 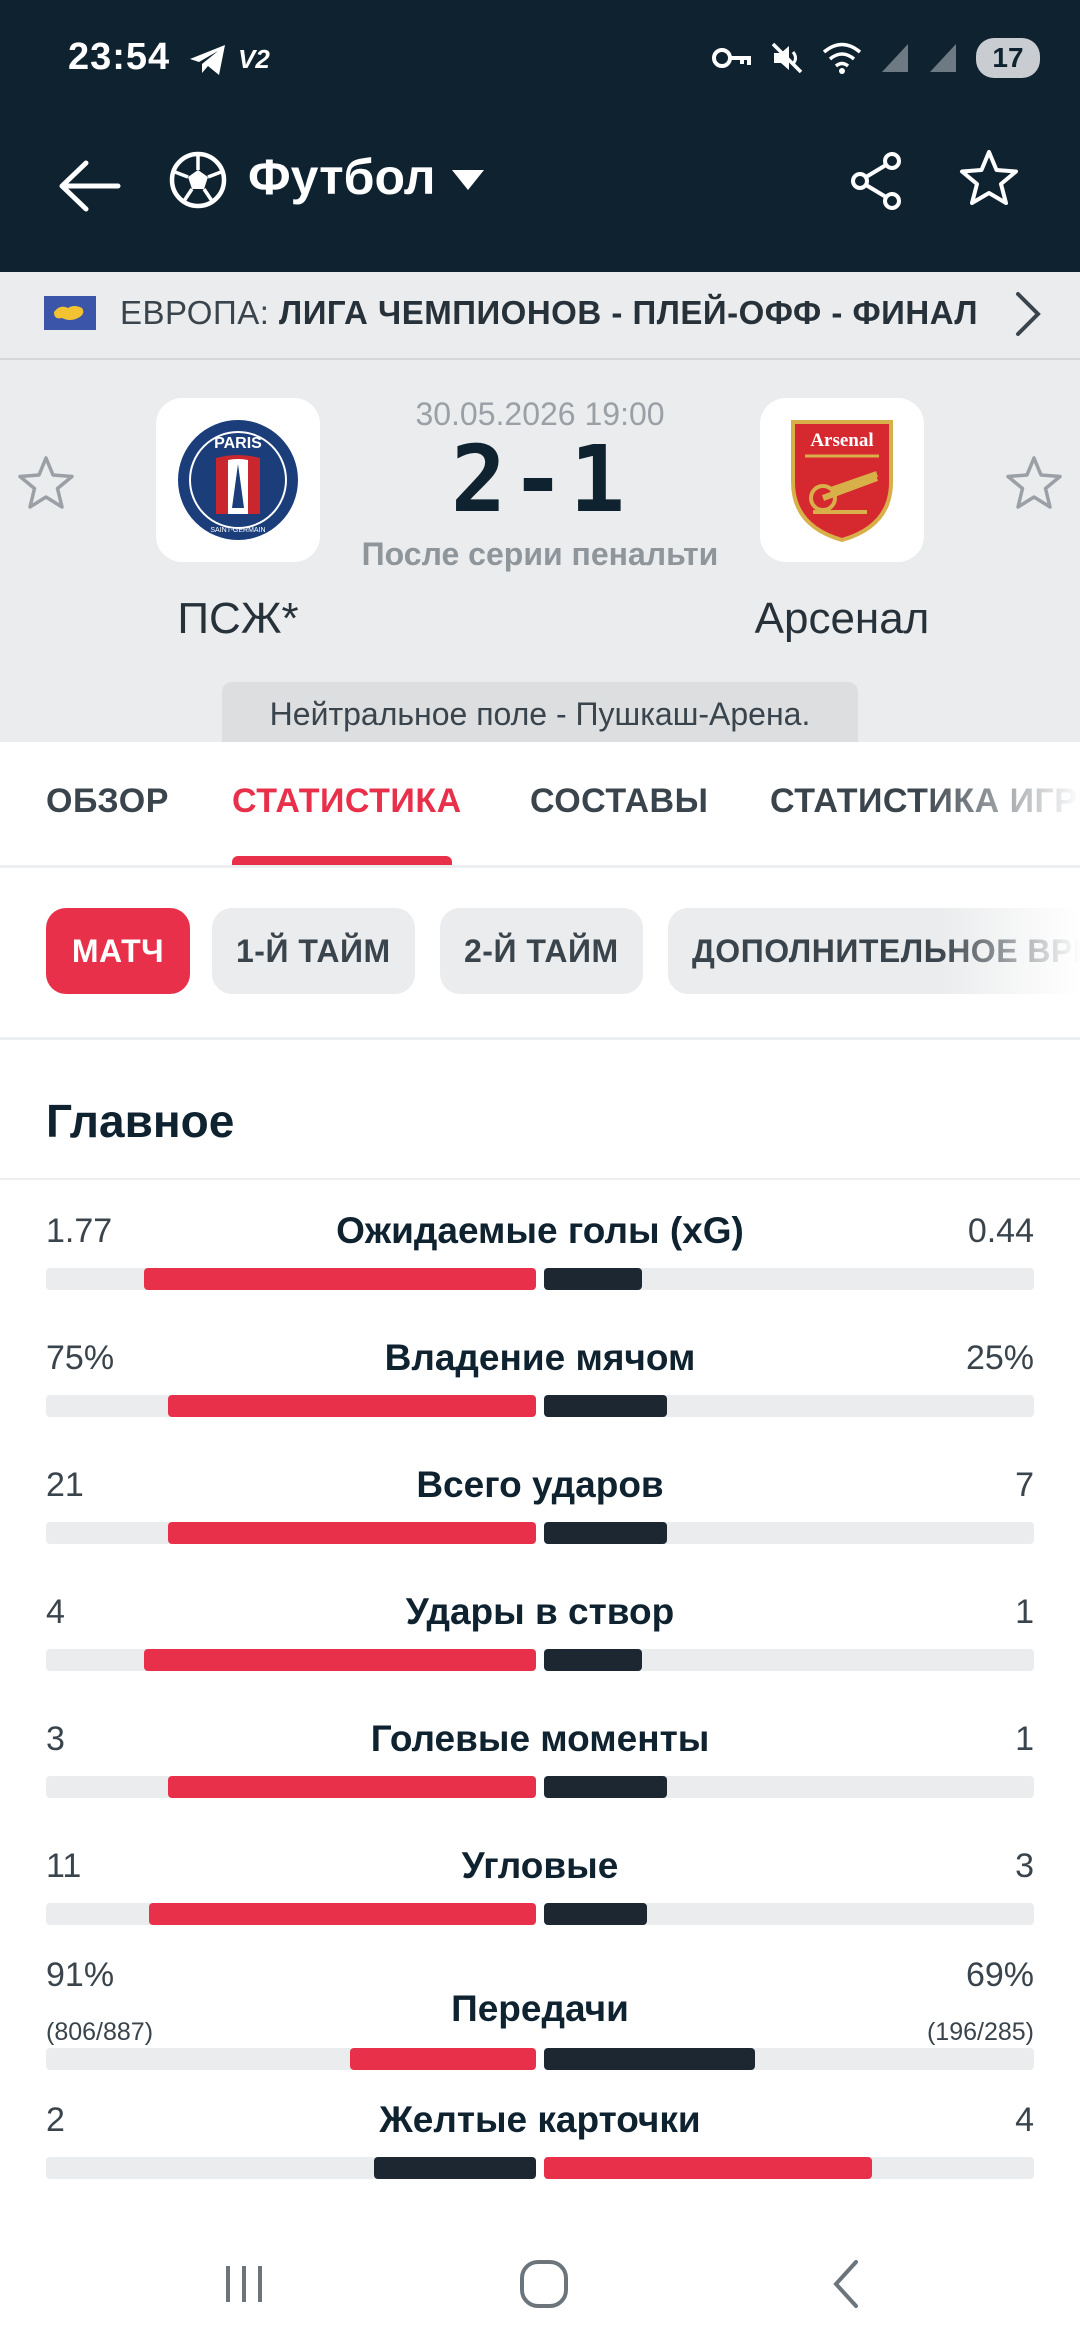 What do you see at coordinates (999, 1975) in the screenshot?
I see `stat-away-value: 69%` at bounding box center [999, 1975].